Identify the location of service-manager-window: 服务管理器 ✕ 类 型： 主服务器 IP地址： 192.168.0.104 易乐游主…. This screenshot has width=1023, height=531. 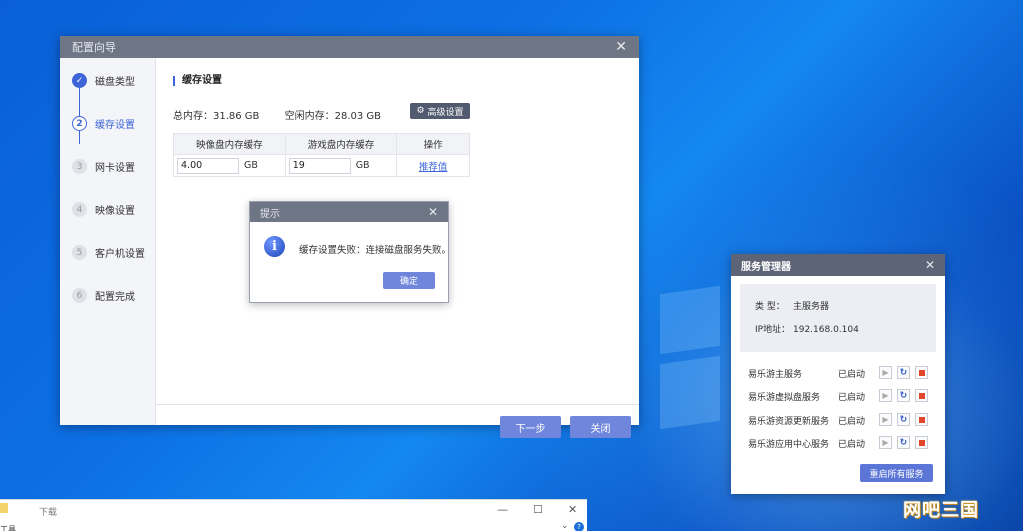
(838, 374).